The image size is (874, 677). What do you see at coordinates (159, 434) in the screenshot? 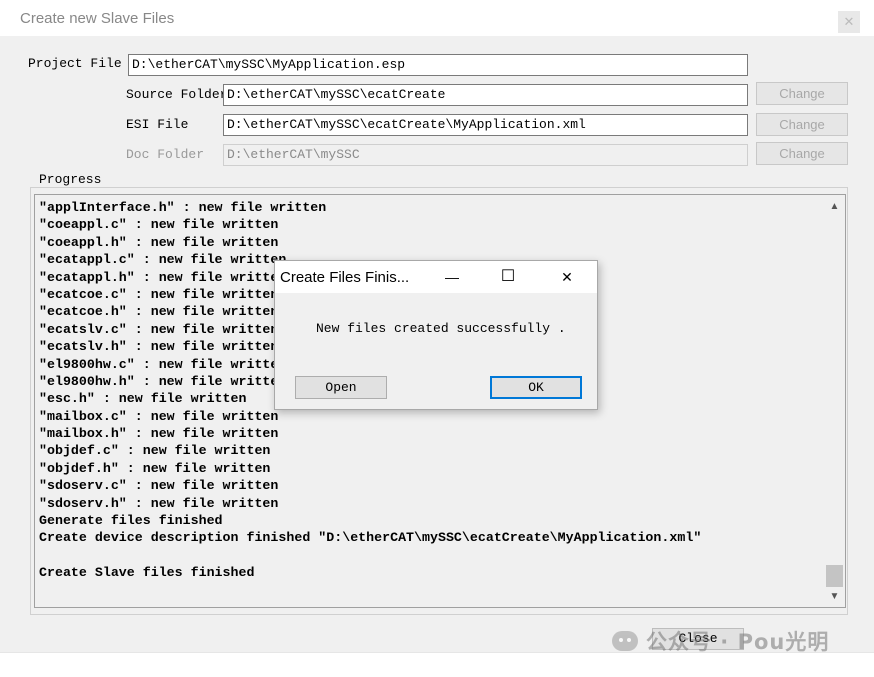
I see `log-line: "mailbox.h" : new file written` at bounding box center [159, 434].